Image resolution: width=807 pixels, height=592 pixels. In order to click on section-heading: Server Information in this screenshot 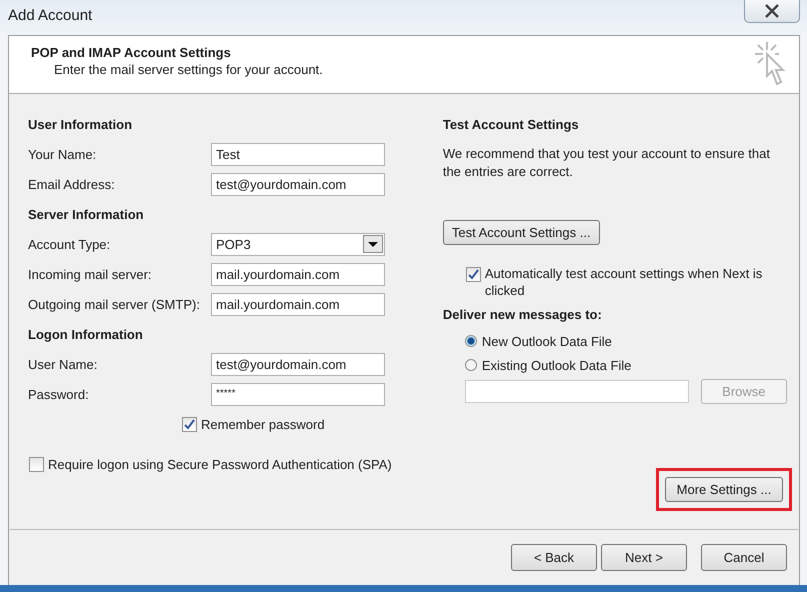, I will do `click(86, 214)`.